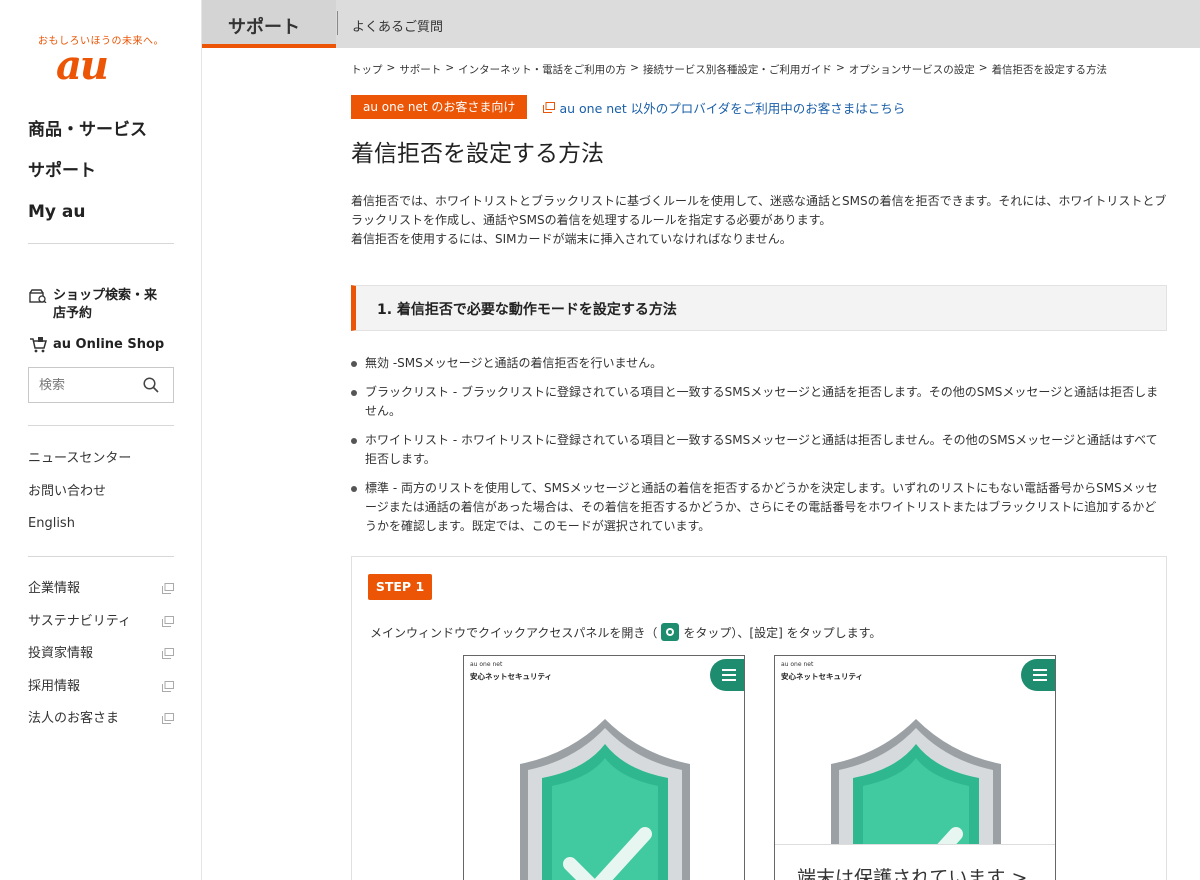 This screenshot has width=1200, height=880. Describe the element at coordinates (89, 385) in the screenshot. I see `search-input` at that location.